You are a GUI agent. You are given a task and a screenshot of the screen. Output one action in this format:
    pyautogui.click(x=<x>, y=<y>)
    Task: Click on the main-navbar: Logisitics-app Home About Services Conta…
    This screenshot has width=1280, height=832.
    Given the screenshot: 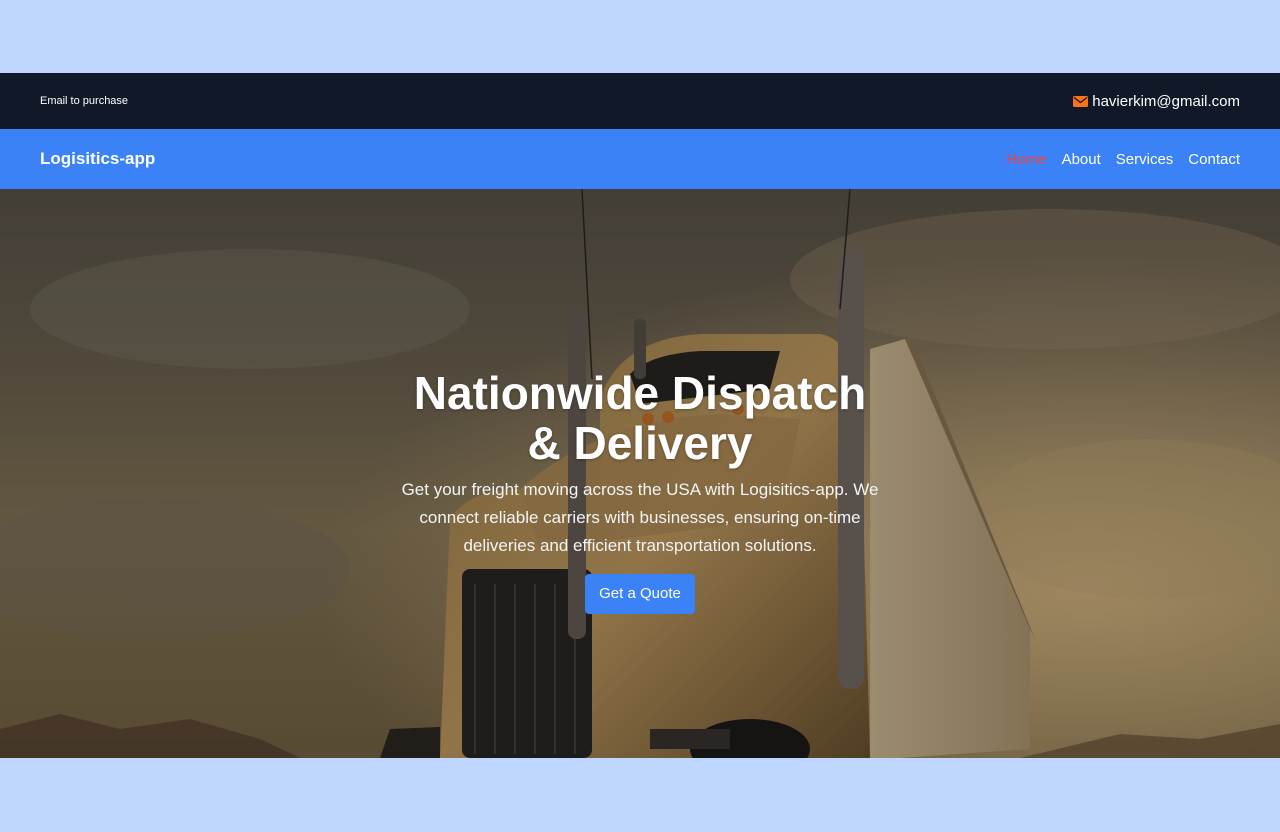 What is the action you would take?
    pyautogui.click(x=640, y=159)
    